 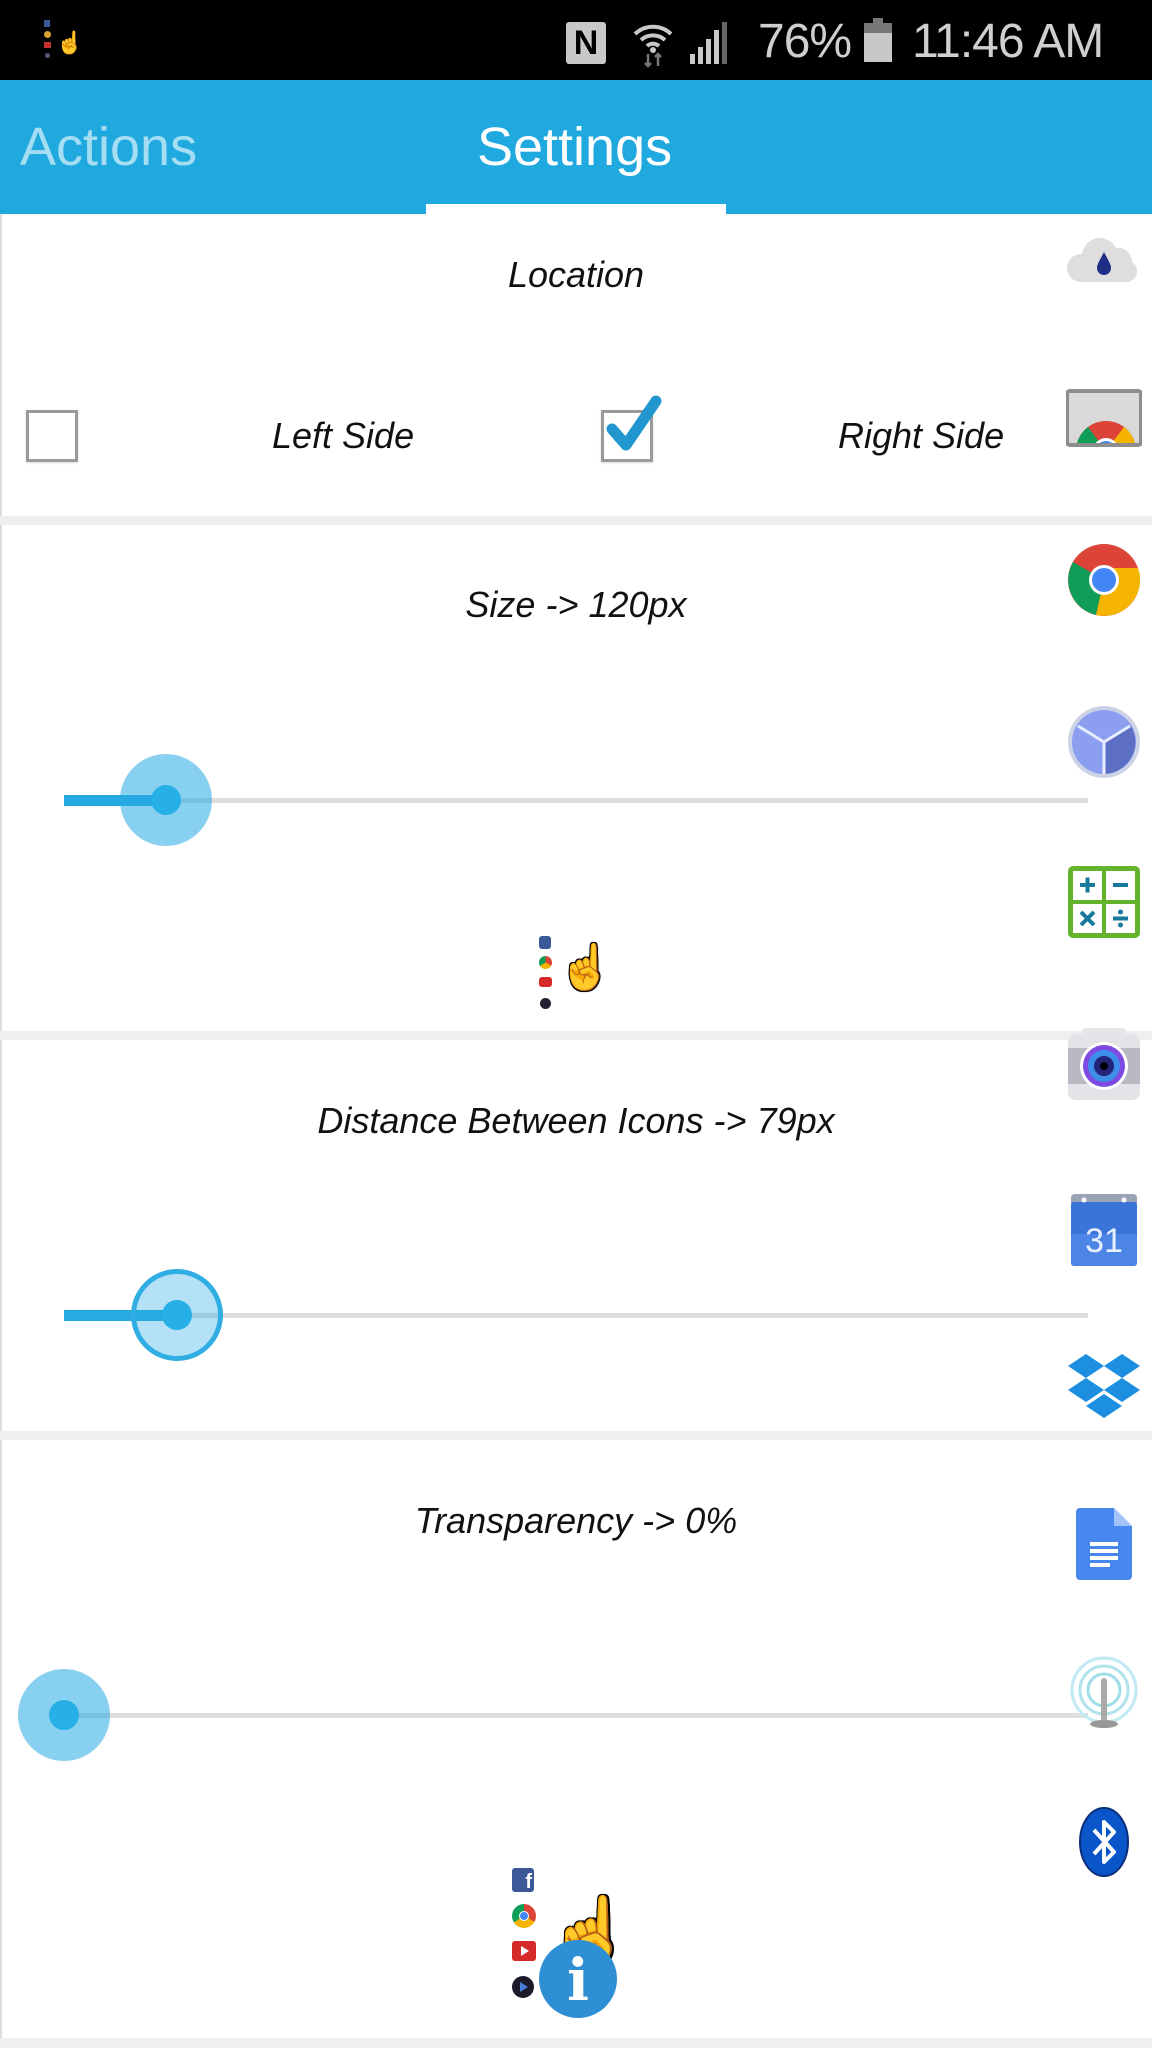 What do you see at coordinates (108, 147) in the screenshot?
I see `tab-actions: Actions` at bounding box center [108, 147].